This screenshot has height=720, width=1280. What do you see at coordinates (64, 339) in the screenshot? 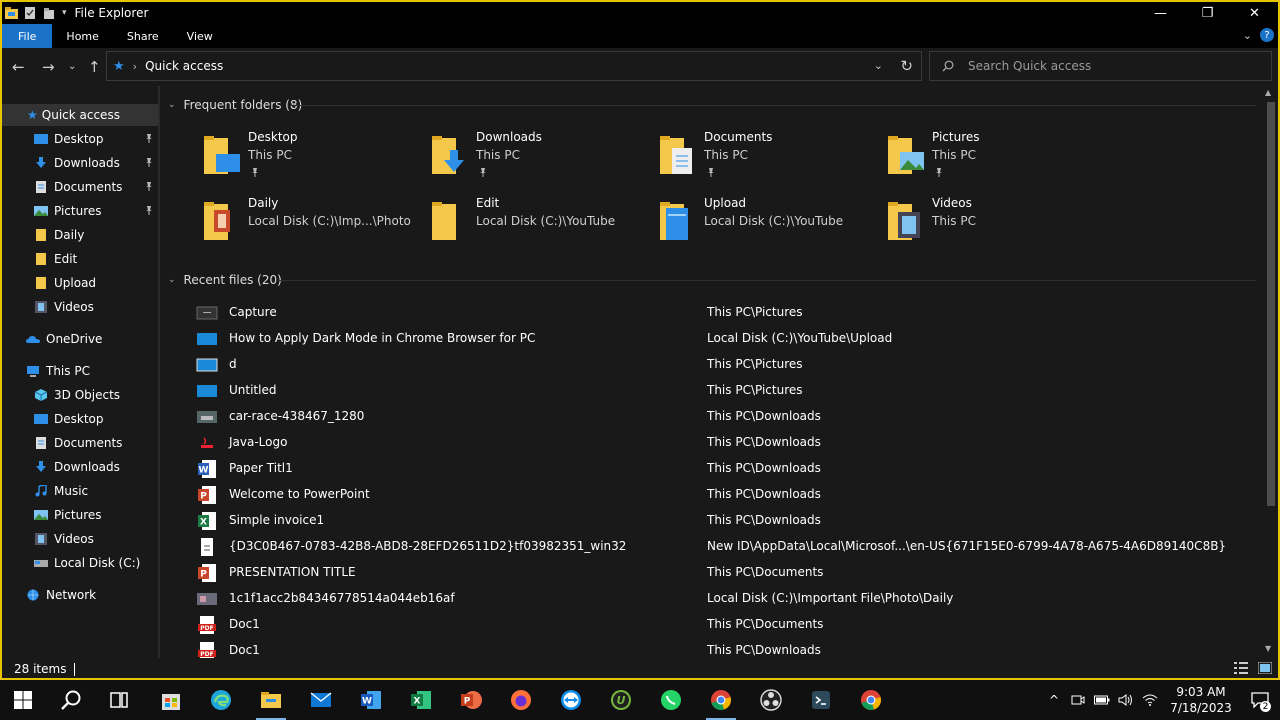
I see `nav-onedrive: OneDrive` at bounding box center [64, 339].